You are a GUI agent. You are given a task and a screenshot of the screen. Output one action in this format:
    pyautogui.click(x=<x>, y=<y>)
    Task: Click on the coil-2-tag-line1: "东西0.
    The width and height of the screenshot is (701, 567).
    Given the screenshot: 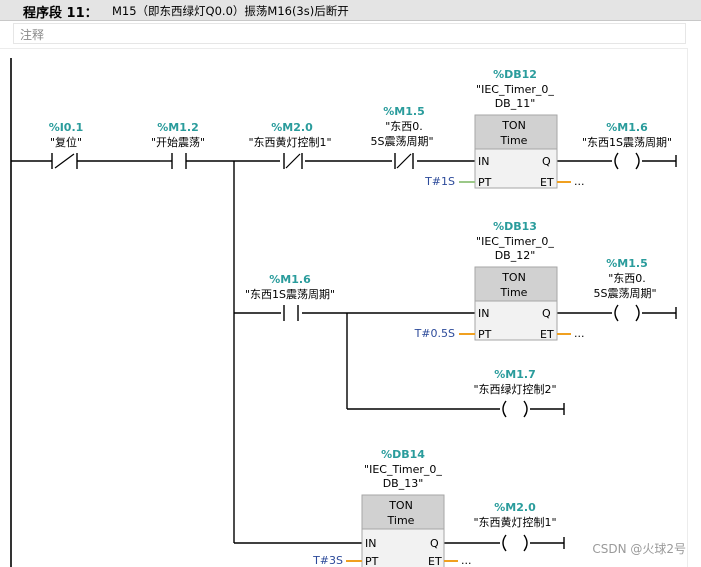 What is the action you would take?
    pyautogui.click(x=627, y=278)
    